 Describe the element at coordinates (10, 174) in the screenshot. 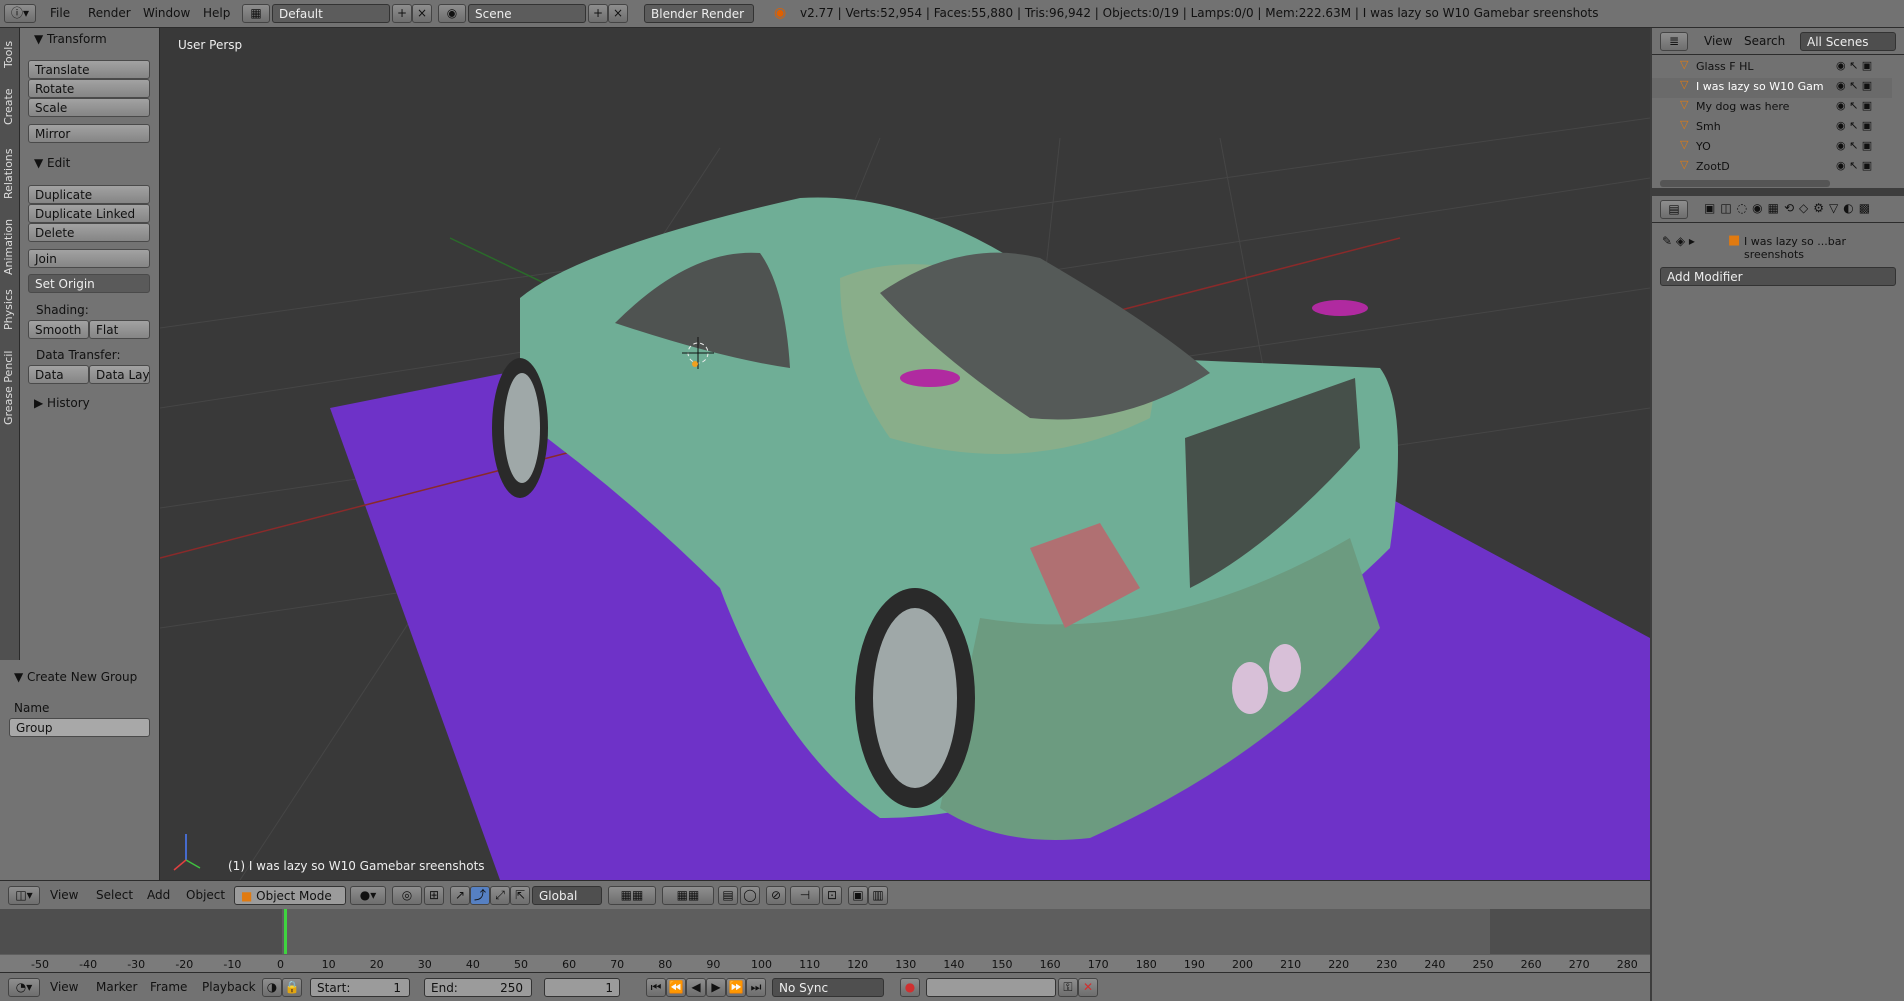

I see `tab-relations: Relations` at that location.